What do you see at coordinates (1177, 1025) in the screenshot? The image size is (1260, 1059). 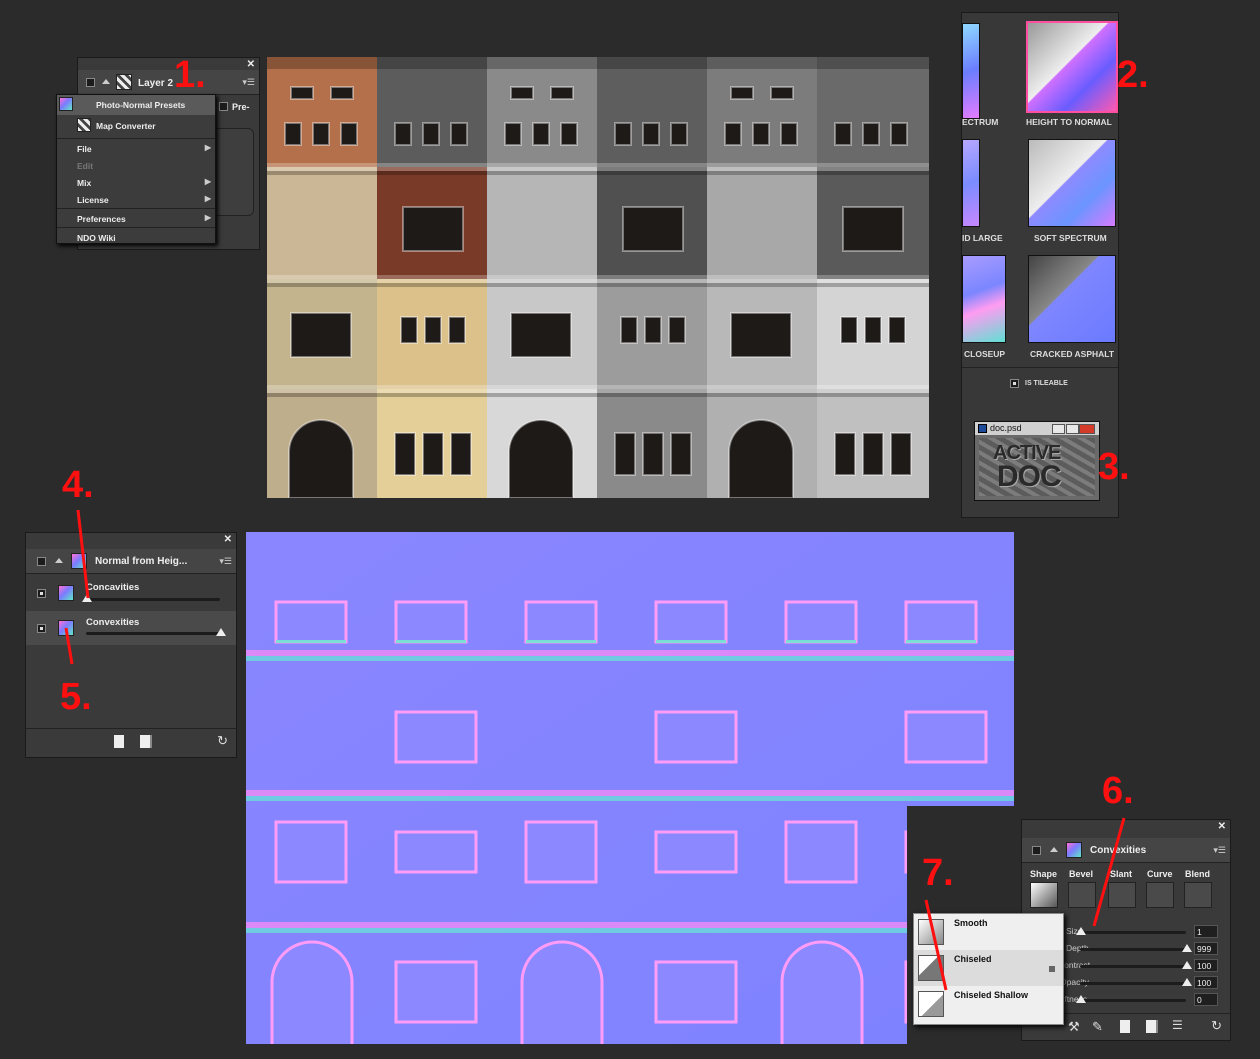 I see `settings-list-icon: ☰` at bounding box center [1177, 1025].